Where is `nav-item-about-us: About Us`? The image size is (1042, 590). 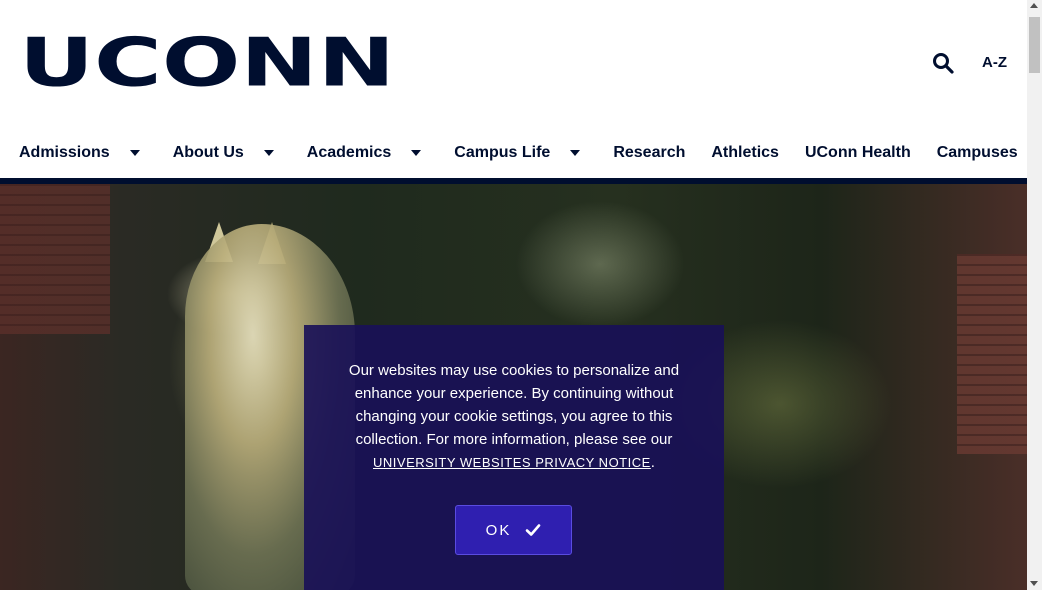 nav-item-about-us: About Us is located at coordinates (227, 153).